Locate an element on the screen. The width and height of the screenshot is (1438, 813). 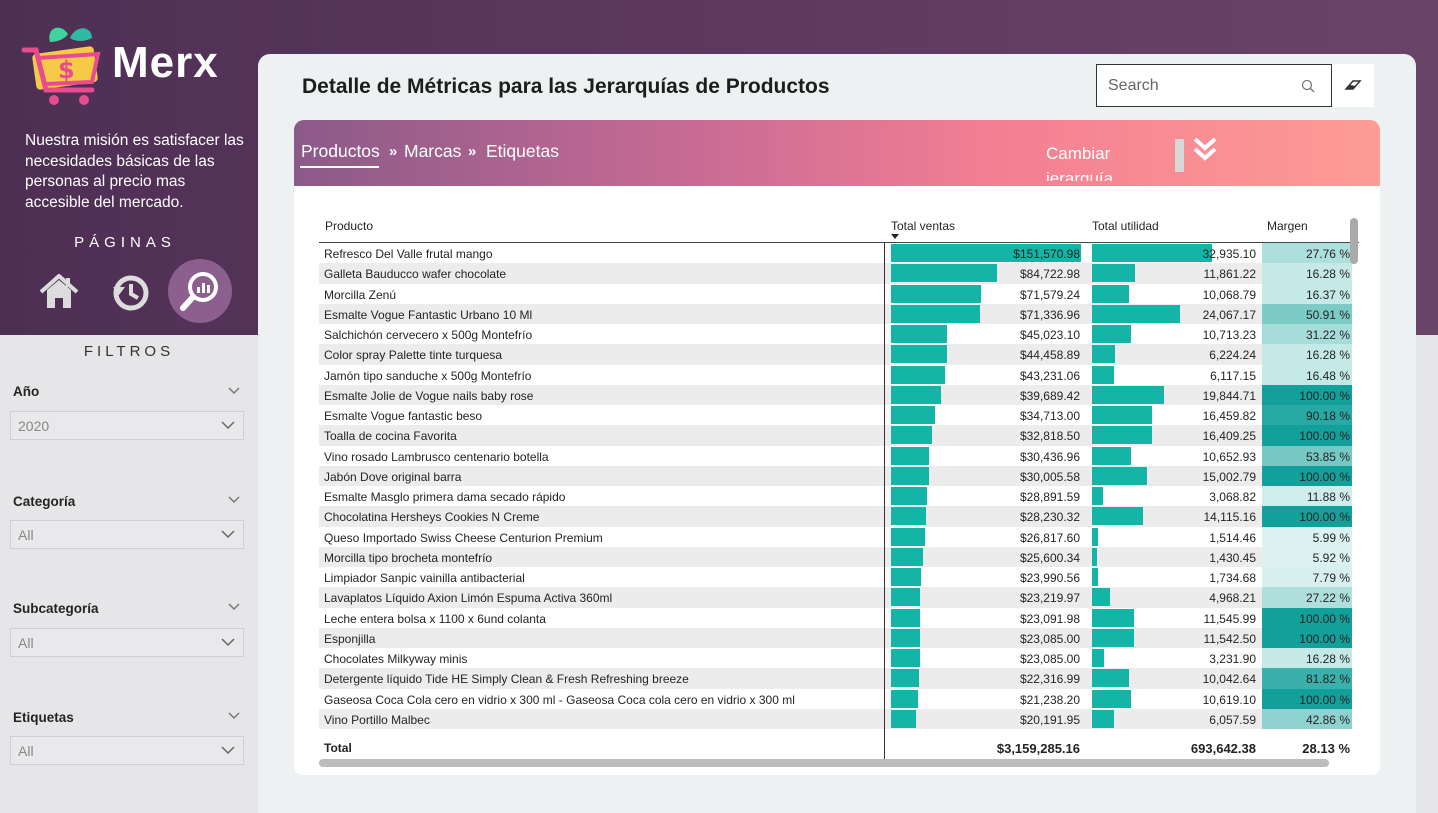
vertical-scrollbar is located at coordinates (1354, 241).